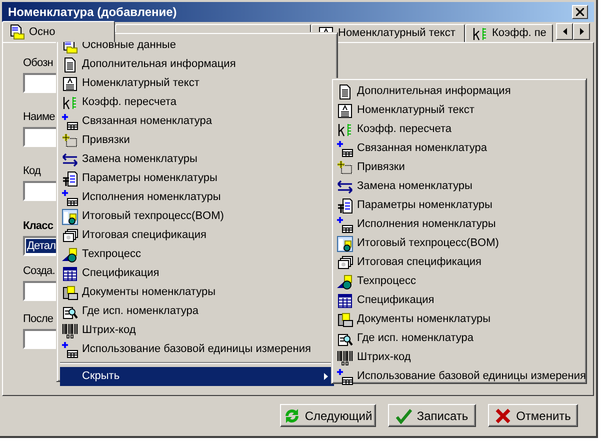  I want to click on field-label: Класс, so click(38, 226).